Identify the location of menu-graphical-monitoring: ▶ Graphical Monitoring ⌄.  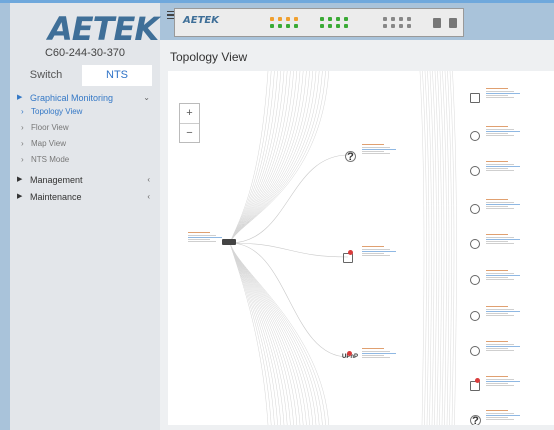
(85, 98).